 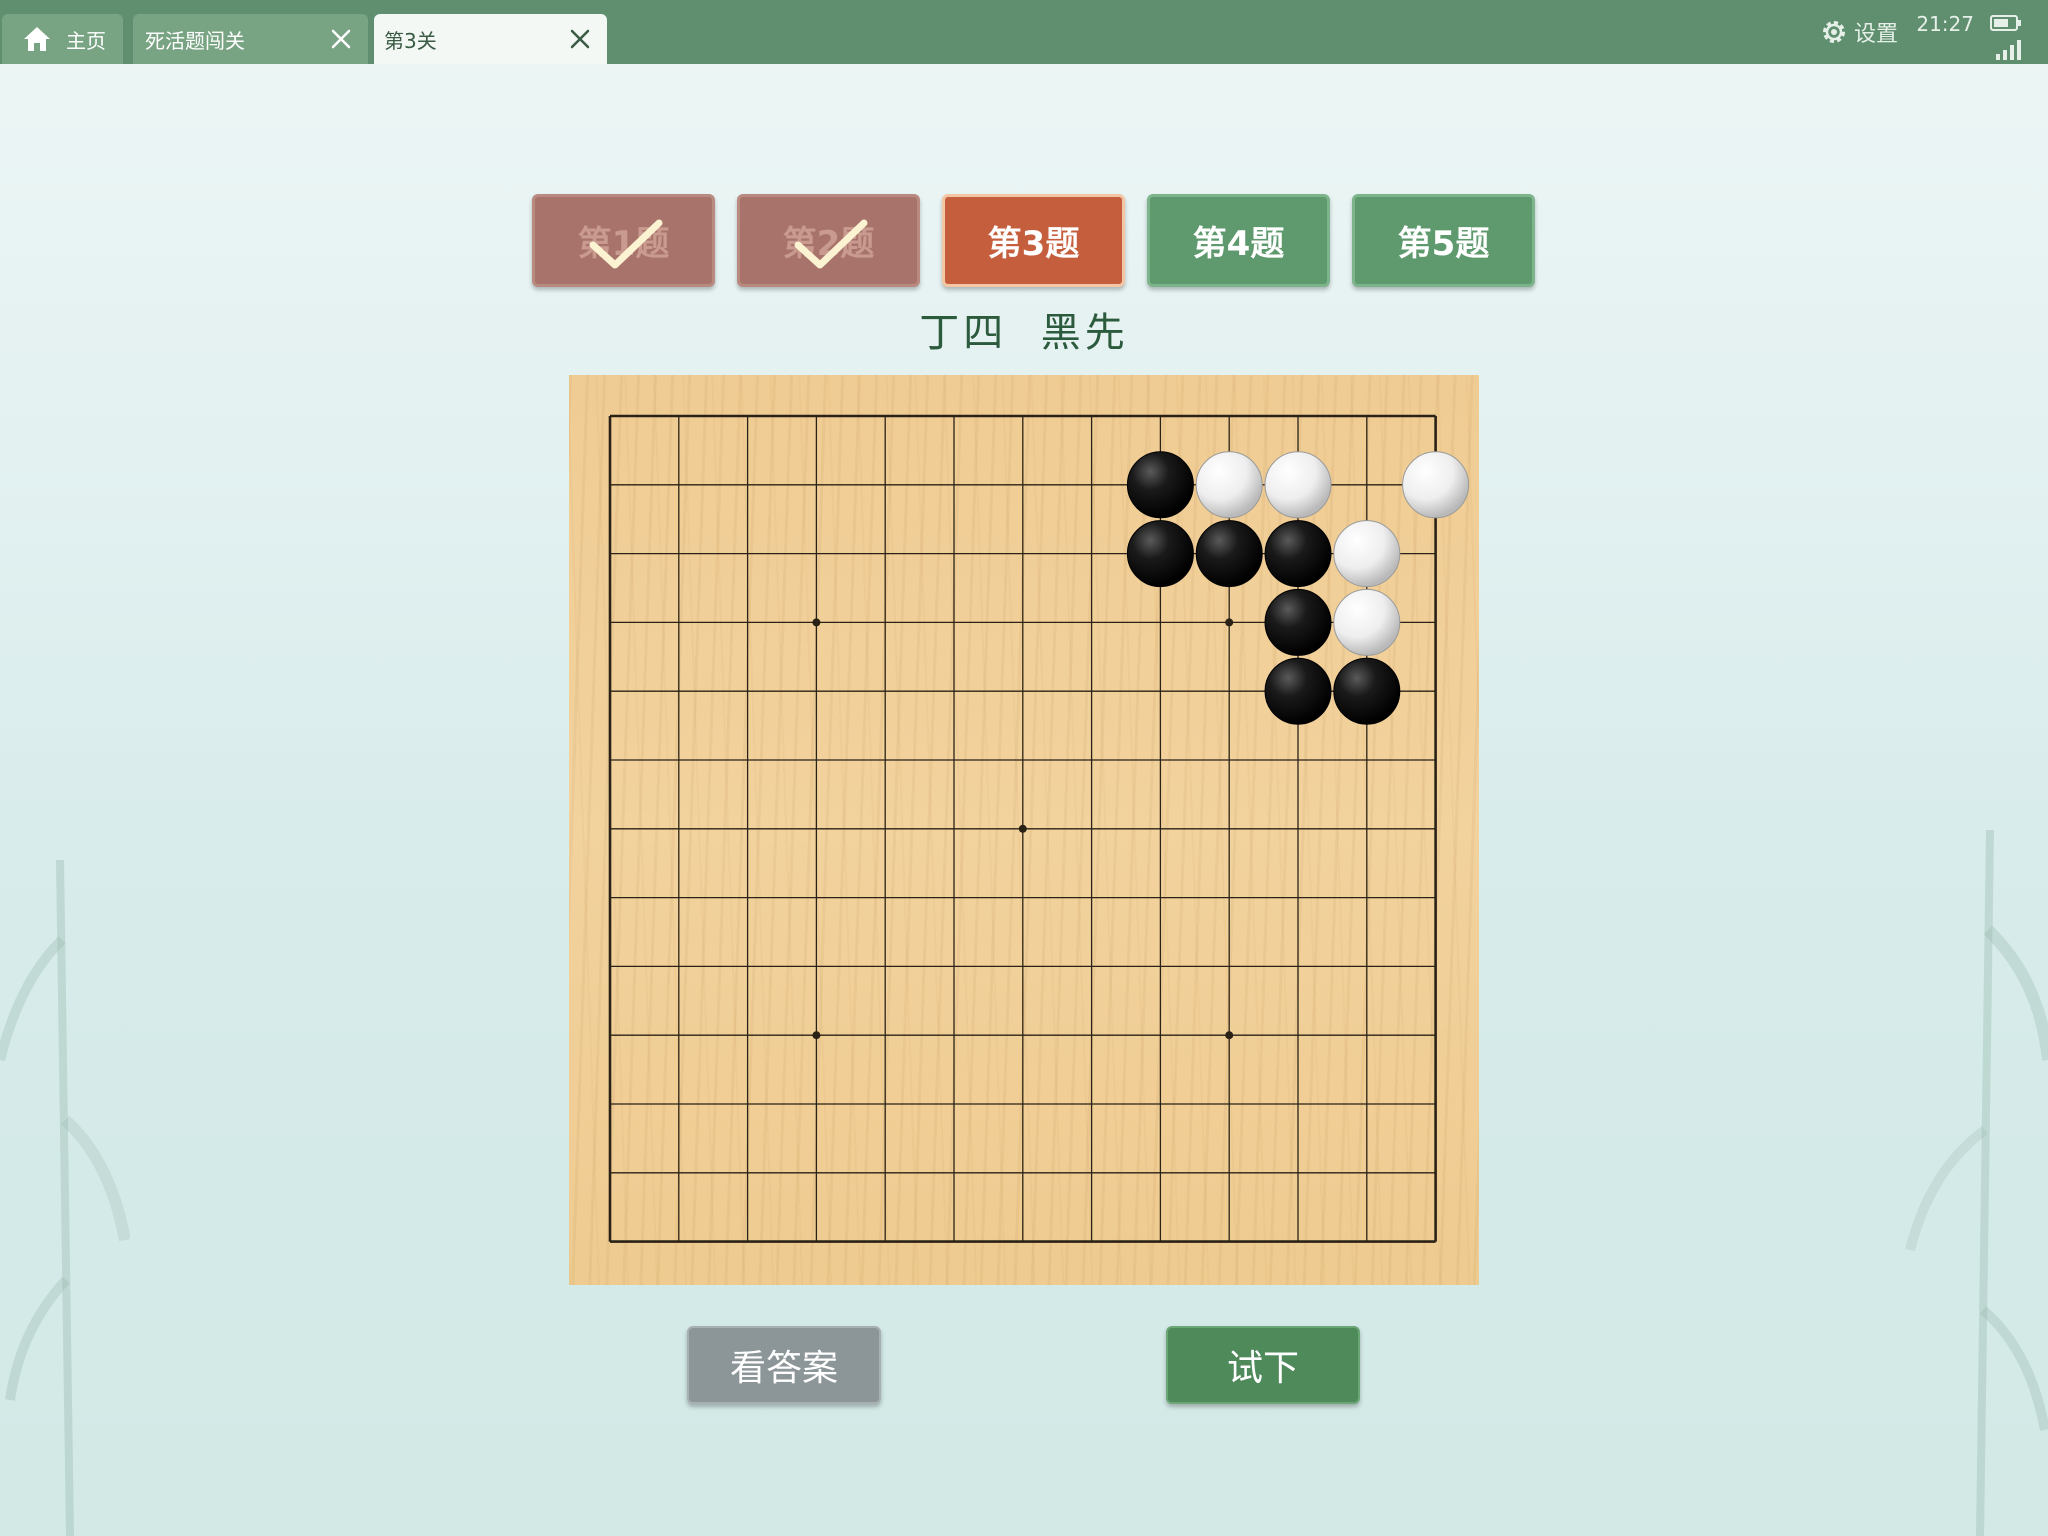 What do you see at coordinates (1945, 24) in the screenshot?
I see `clock: 21:27` at bounding box center [1945, 24].